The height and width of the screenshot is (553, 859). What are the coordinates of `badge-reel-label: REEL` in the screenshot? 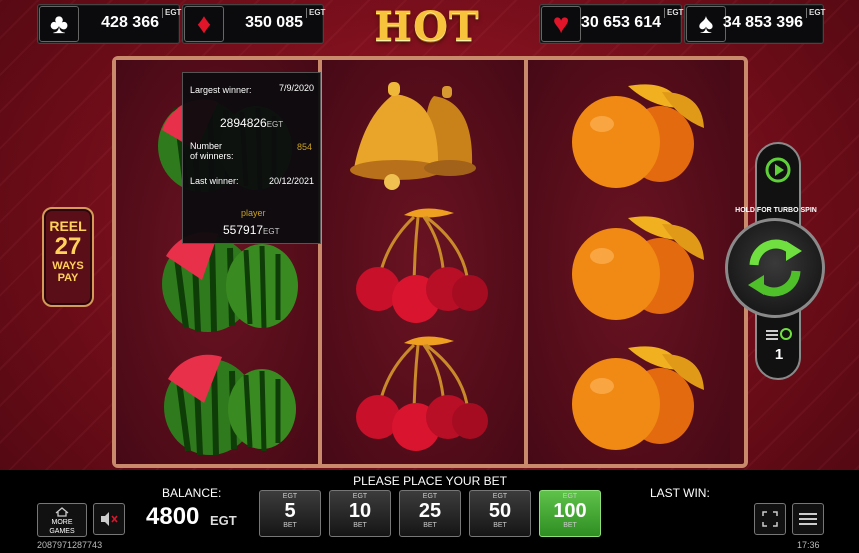 It's located at (68, 226).